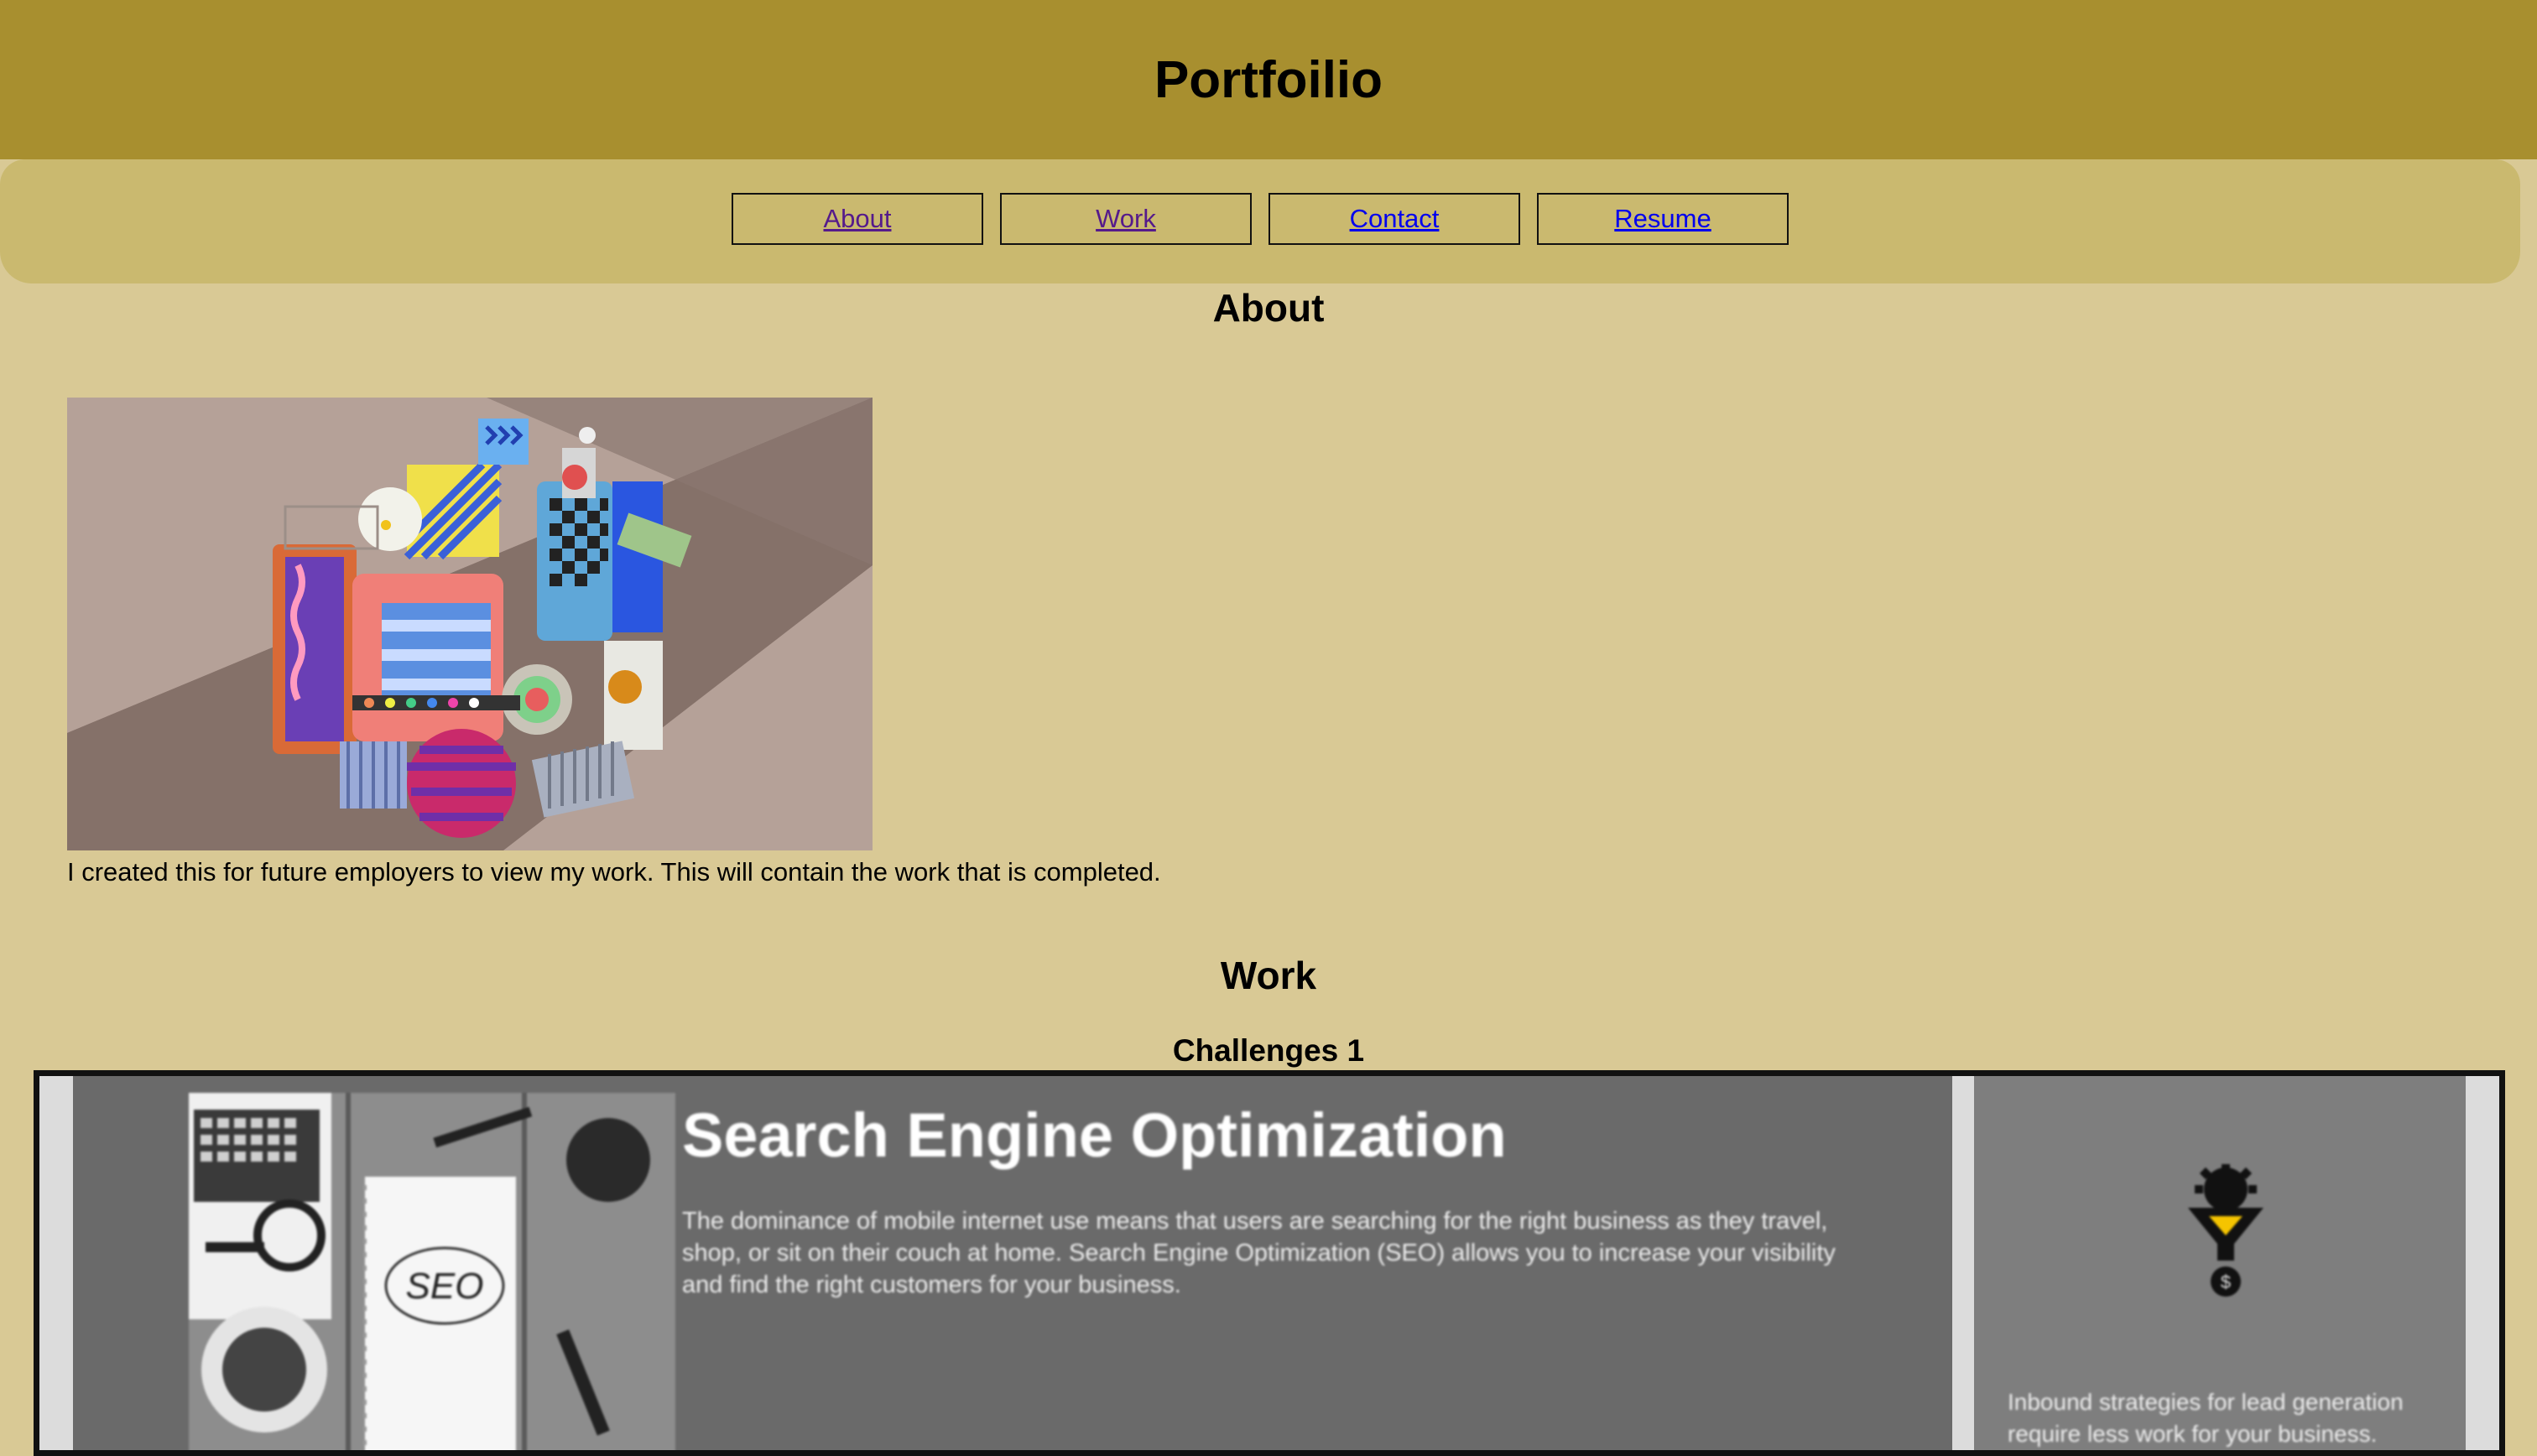 This screenshot has height=1456, width=2537. Describe the element at coordinates (1268, 1050) in the screenshot. I see `challenge-title: Challenges 1` at that location.